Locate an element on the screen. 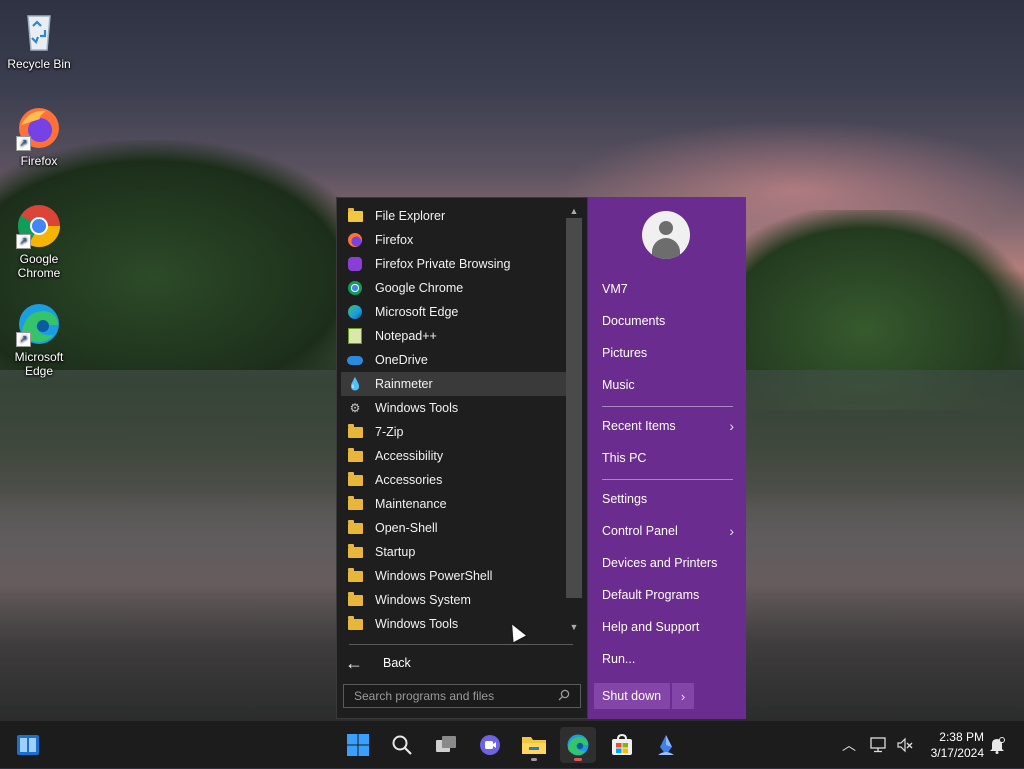 Image resolution: width=1024 pixels, height=769 pixels. menu-item-this-pc: This PC is located at coordinates (668, 458).